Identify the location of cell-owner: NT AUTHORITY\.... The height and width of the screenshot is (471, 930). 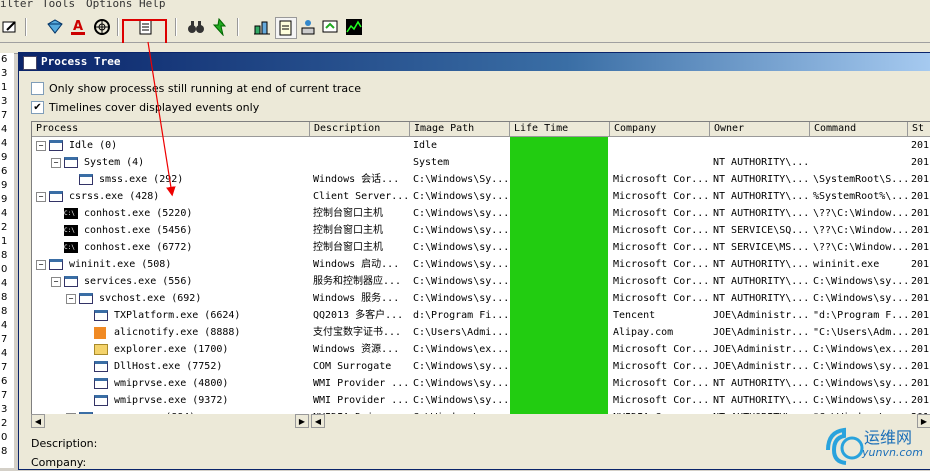
(761, 383).